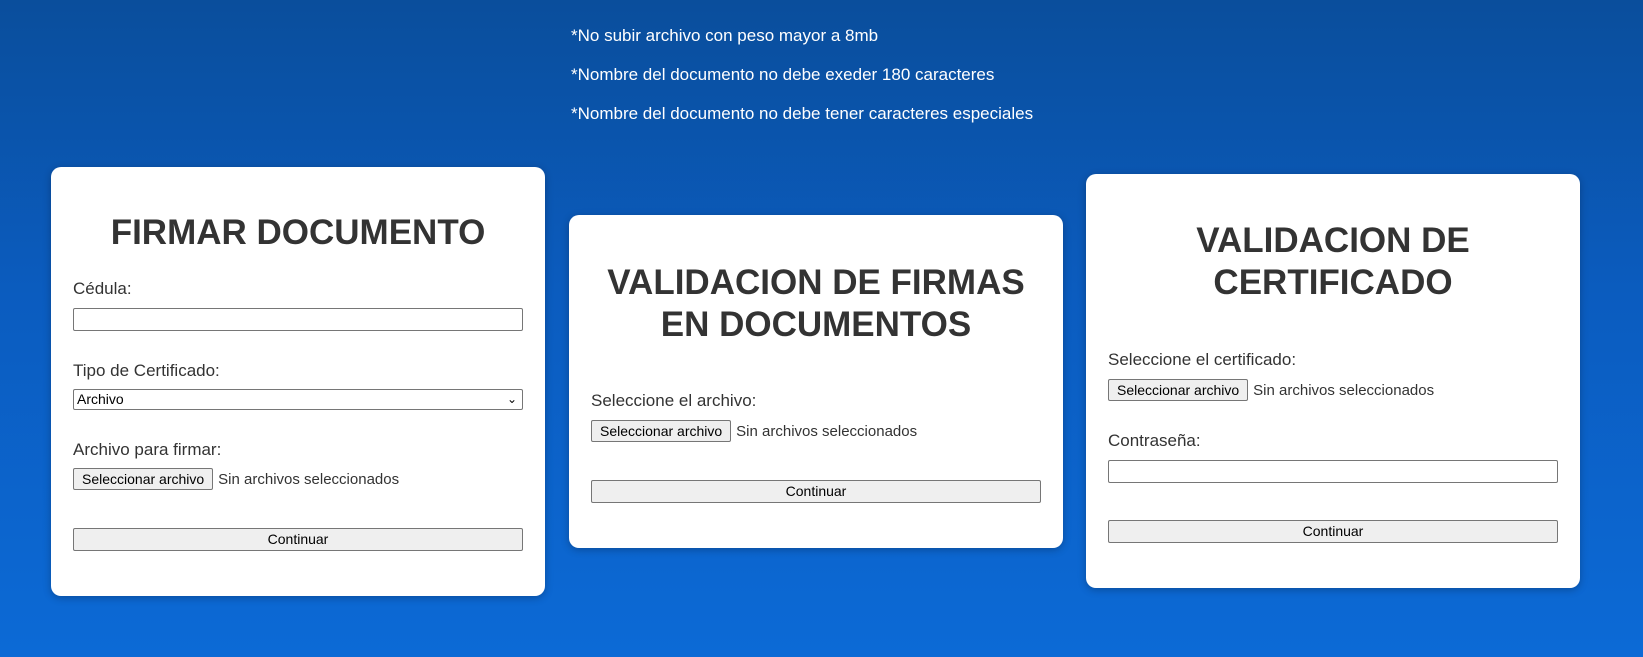 The image size is (1643, 657). What do you see at coordinates (102, 288) in the screenshot?
I see `cedula-label: Cédula:` at bounding box center [102, 288].